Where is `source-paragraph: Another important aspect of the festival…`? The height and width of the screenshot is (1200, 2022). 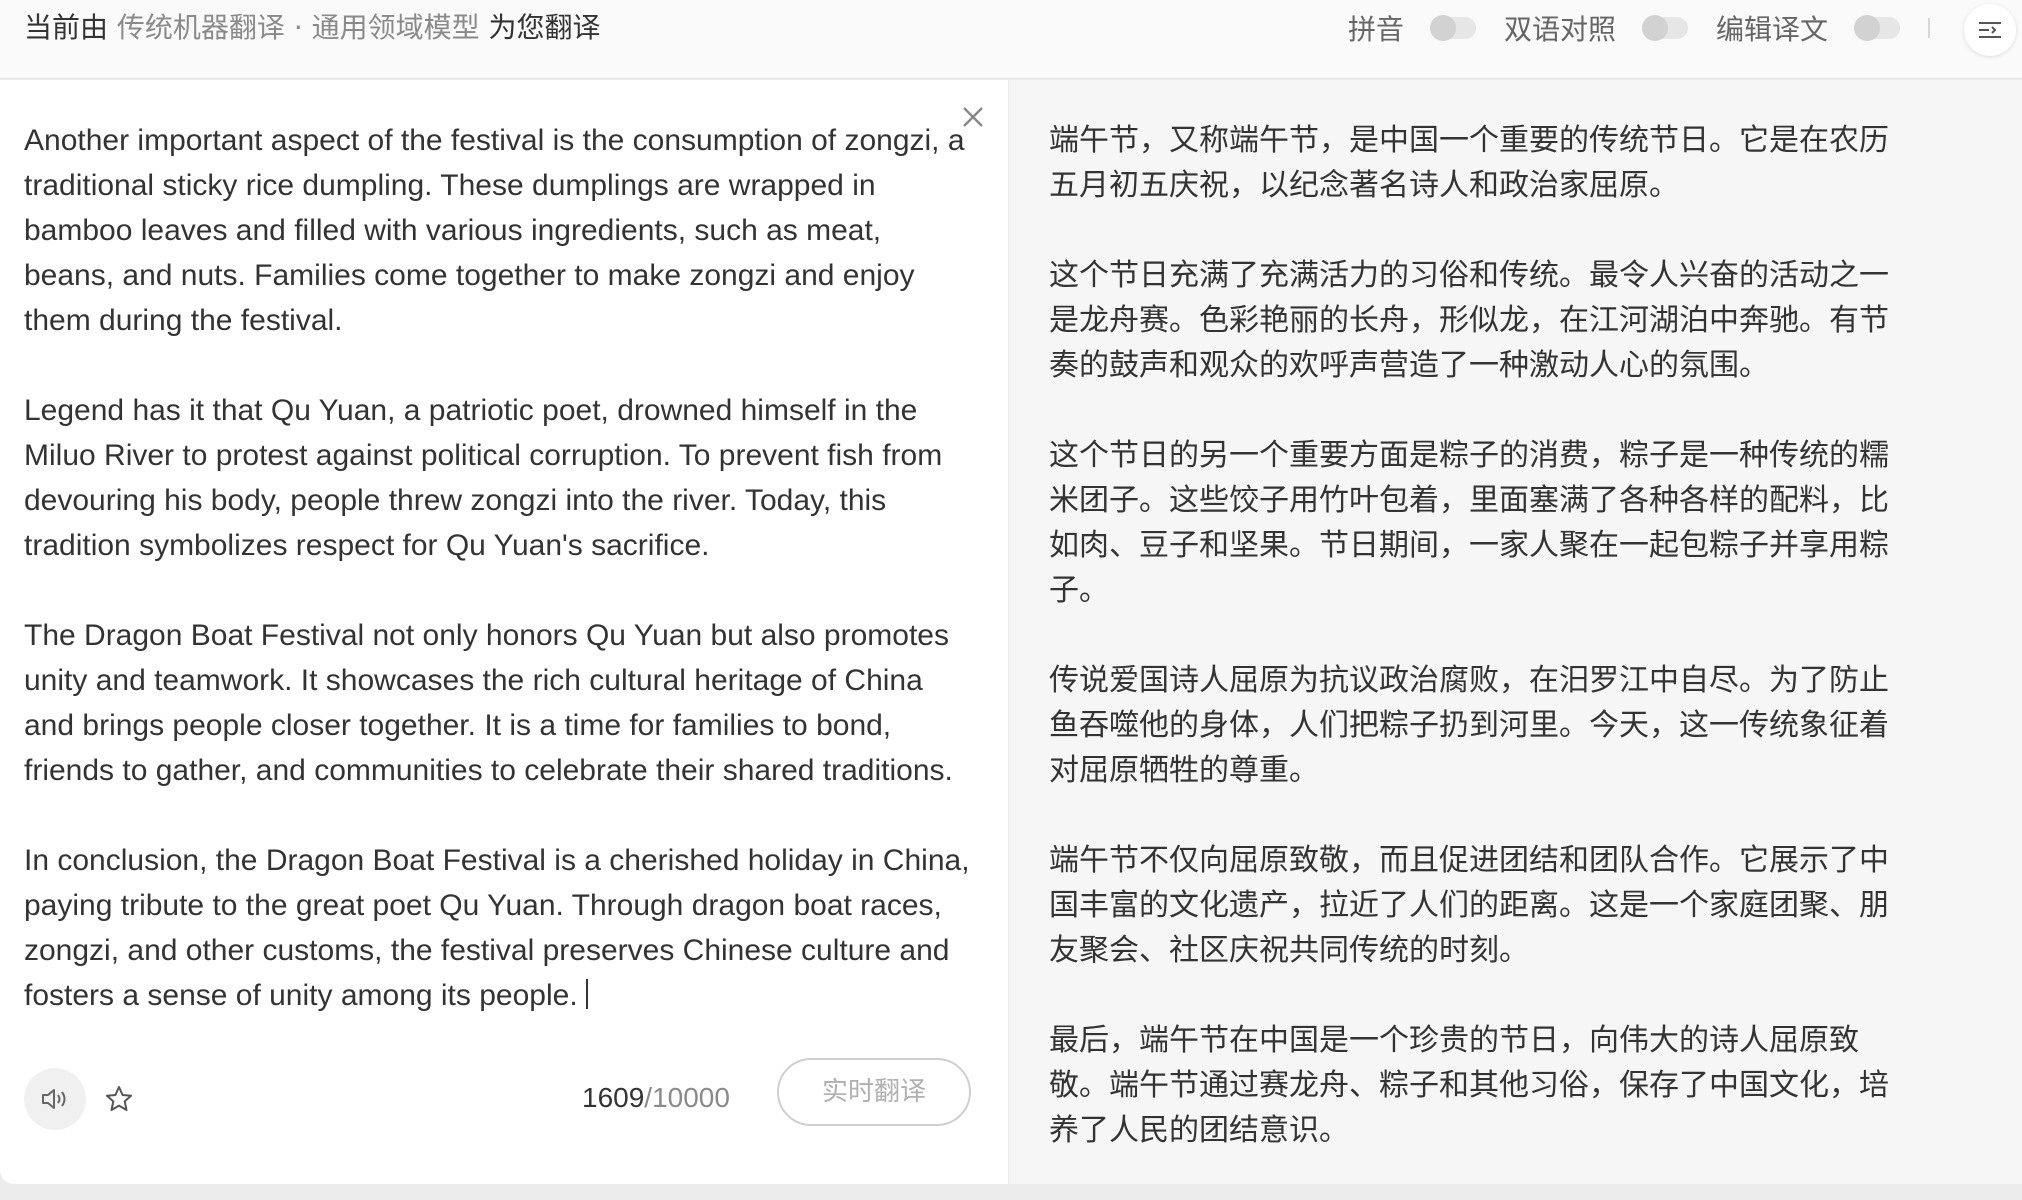
source-paragraph: Another important aspect of the festival… is located at coordinates (494, 230).